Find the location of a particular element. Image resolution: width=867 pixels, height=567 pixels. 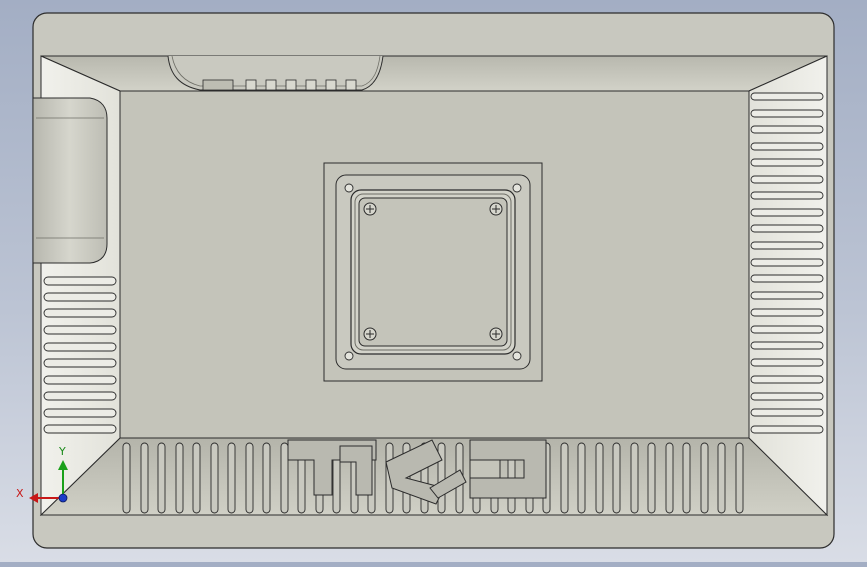

y-axis-label: Y is located at coordinates (62, 451).